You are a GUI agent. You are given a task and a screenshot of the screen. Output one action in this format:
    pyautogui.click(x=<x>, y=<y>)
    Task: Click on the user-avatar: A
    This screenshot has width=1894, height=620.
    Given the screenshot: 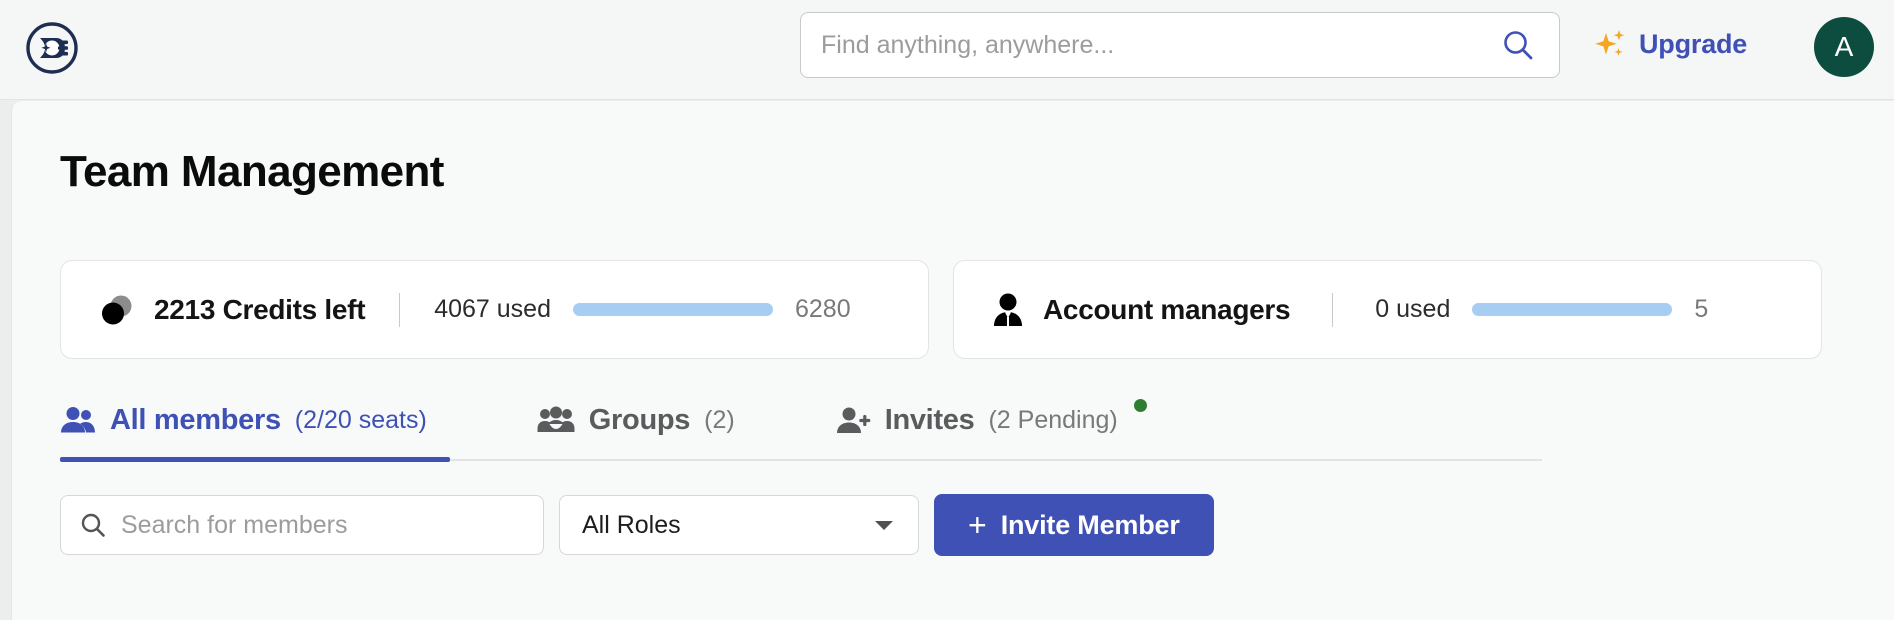 What is the action you would take?
    pyautogui.click(x=1844, y=47)
    